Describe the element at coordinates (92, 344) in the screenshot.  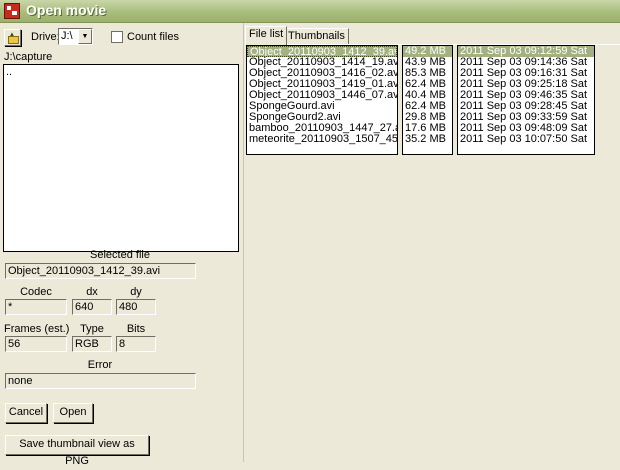
I see `type-field: RGB` at that location.